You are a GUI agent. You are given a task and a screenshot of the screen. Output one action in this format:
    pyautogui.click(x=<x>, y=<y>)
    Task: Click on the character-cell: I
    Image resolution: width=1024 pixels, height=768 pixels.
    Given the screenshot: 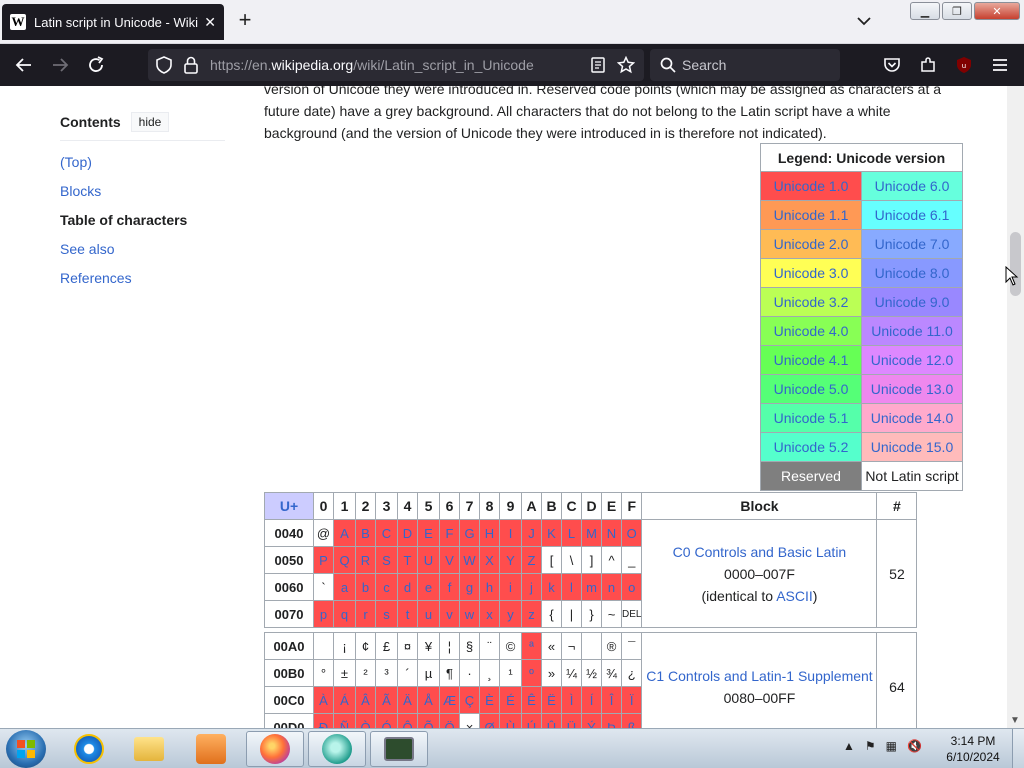 What is the action you would take?
    pyautogui.click(x=510, y=533)
    